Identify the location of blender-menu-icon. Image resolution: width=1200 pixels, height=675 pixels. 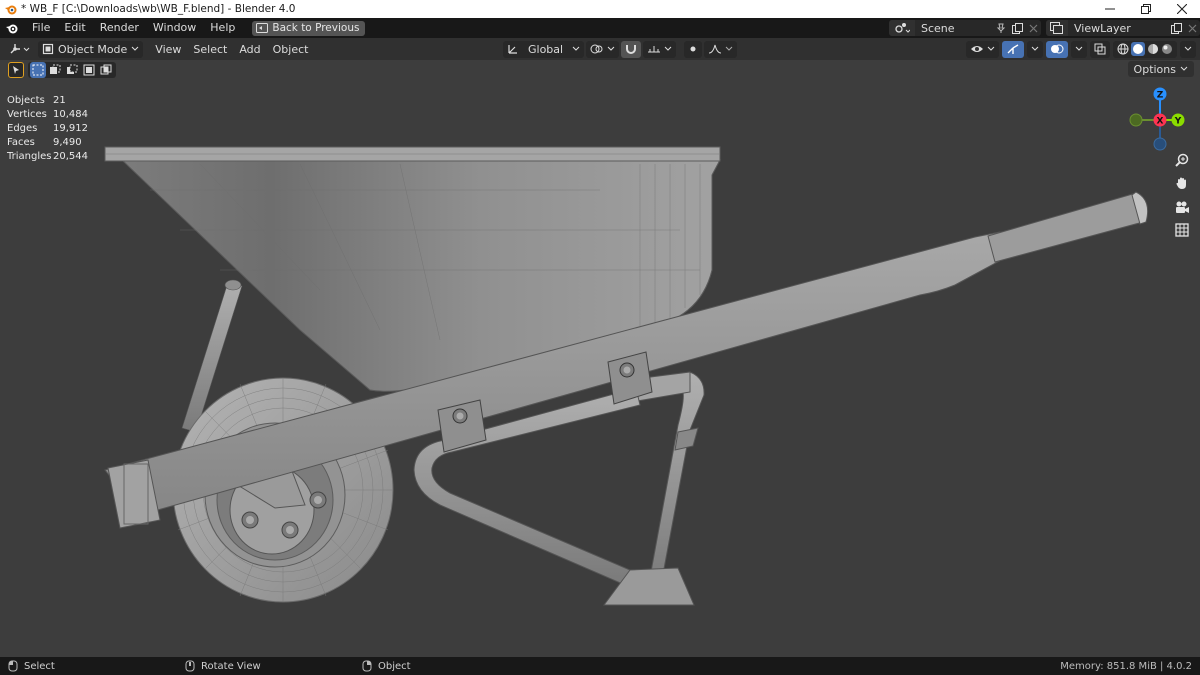
(12, 28).